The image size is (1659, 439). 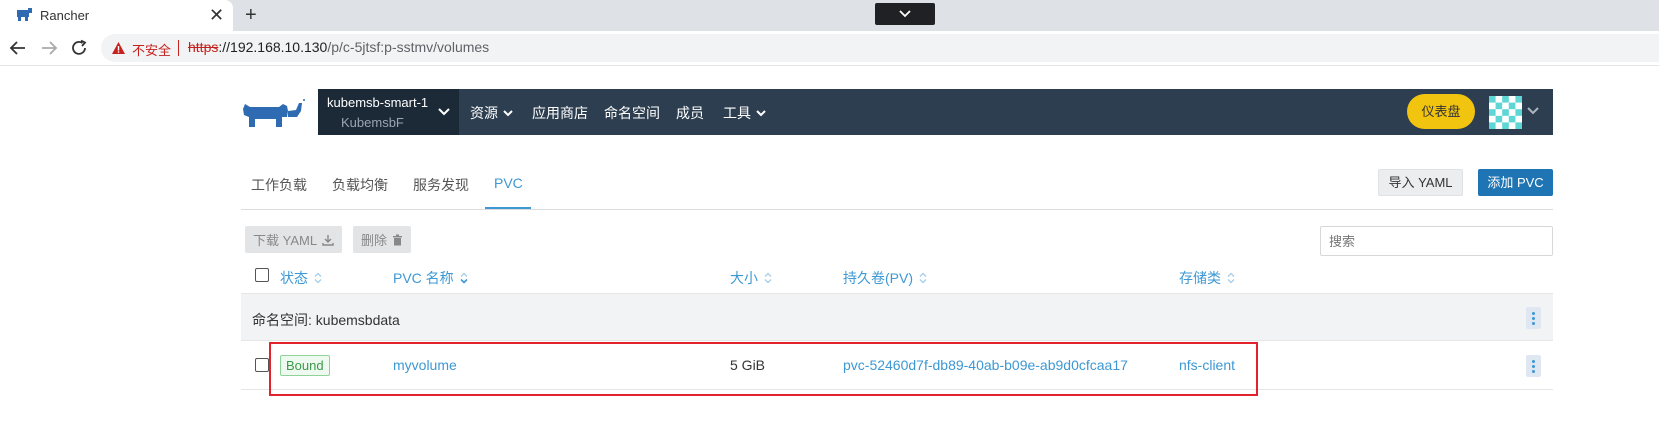 I want to click on column-header-size: 大小, so click(x=751, y=278).